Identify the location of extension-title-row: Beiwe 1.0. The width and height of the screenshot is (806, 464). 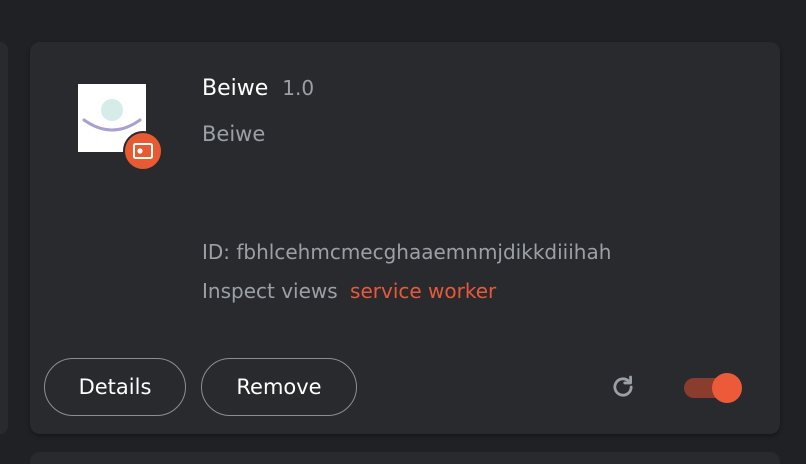
(258, 88).